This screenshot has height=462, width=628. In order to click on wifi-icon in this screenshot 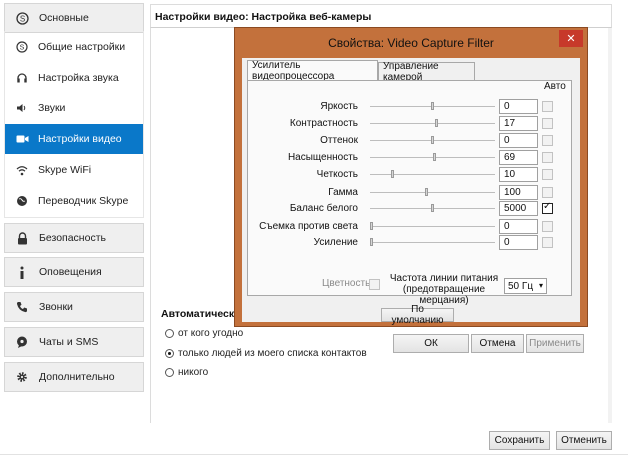, I will do `click(22, 170)`.